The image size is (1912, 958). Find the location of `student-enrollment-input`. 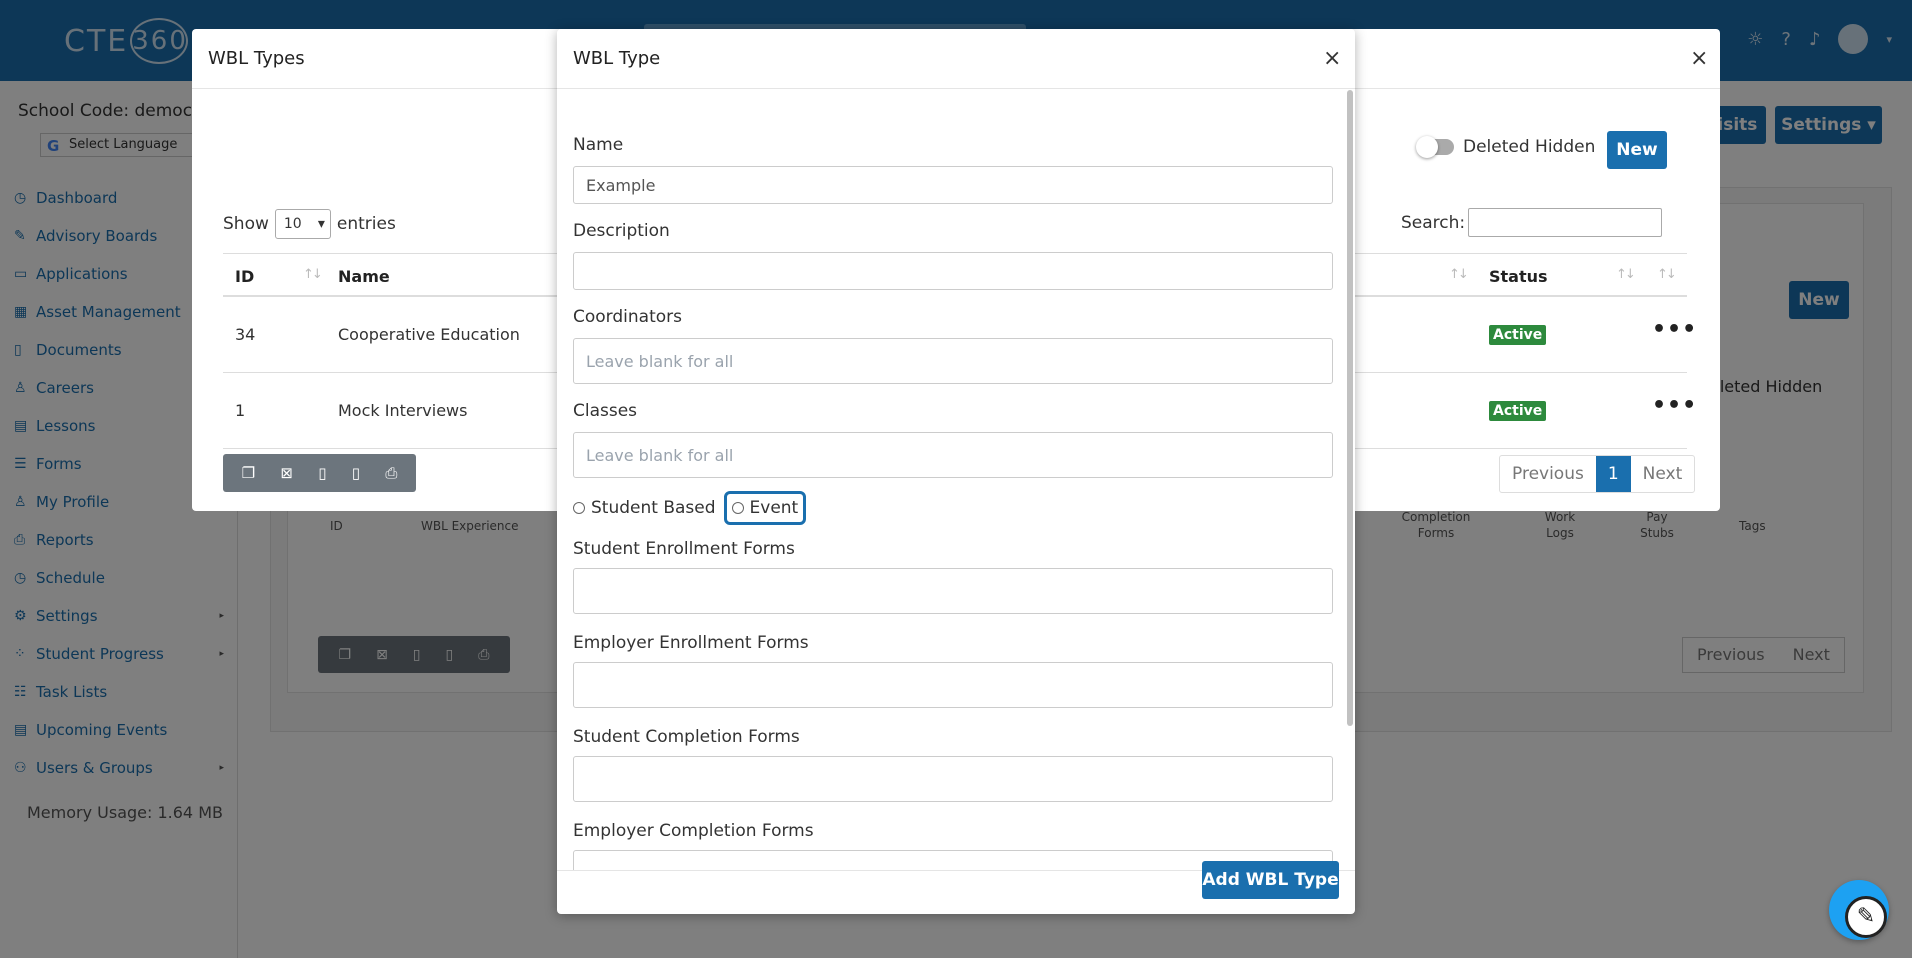

student-enrollment-input is located at coordinates (953, 591).